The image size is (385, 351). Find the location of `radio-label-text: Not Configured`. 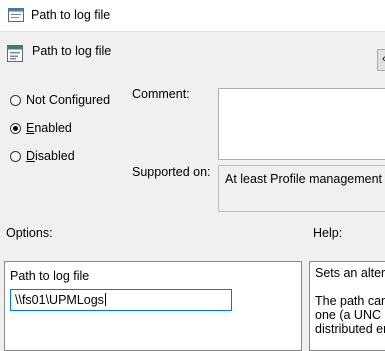

radio-label-text: Not Configured is located at coordinates (68, 100).